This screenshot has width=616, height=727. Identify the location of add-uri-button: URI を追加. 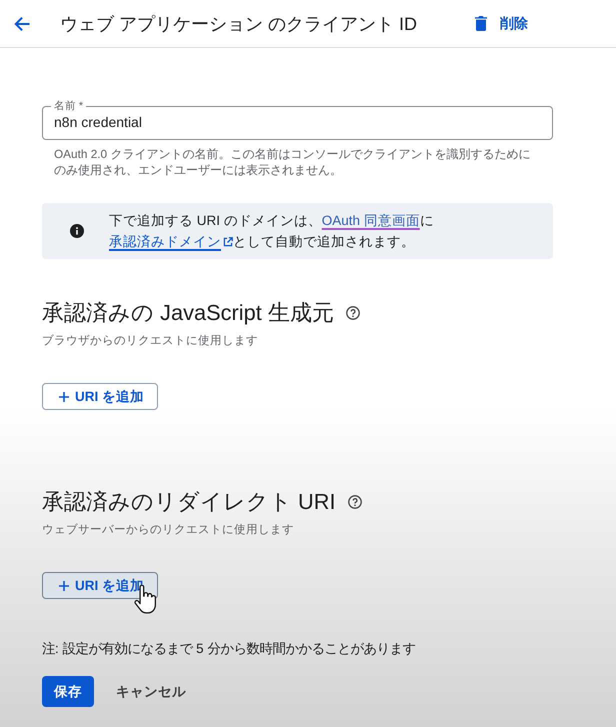
(100, 396).